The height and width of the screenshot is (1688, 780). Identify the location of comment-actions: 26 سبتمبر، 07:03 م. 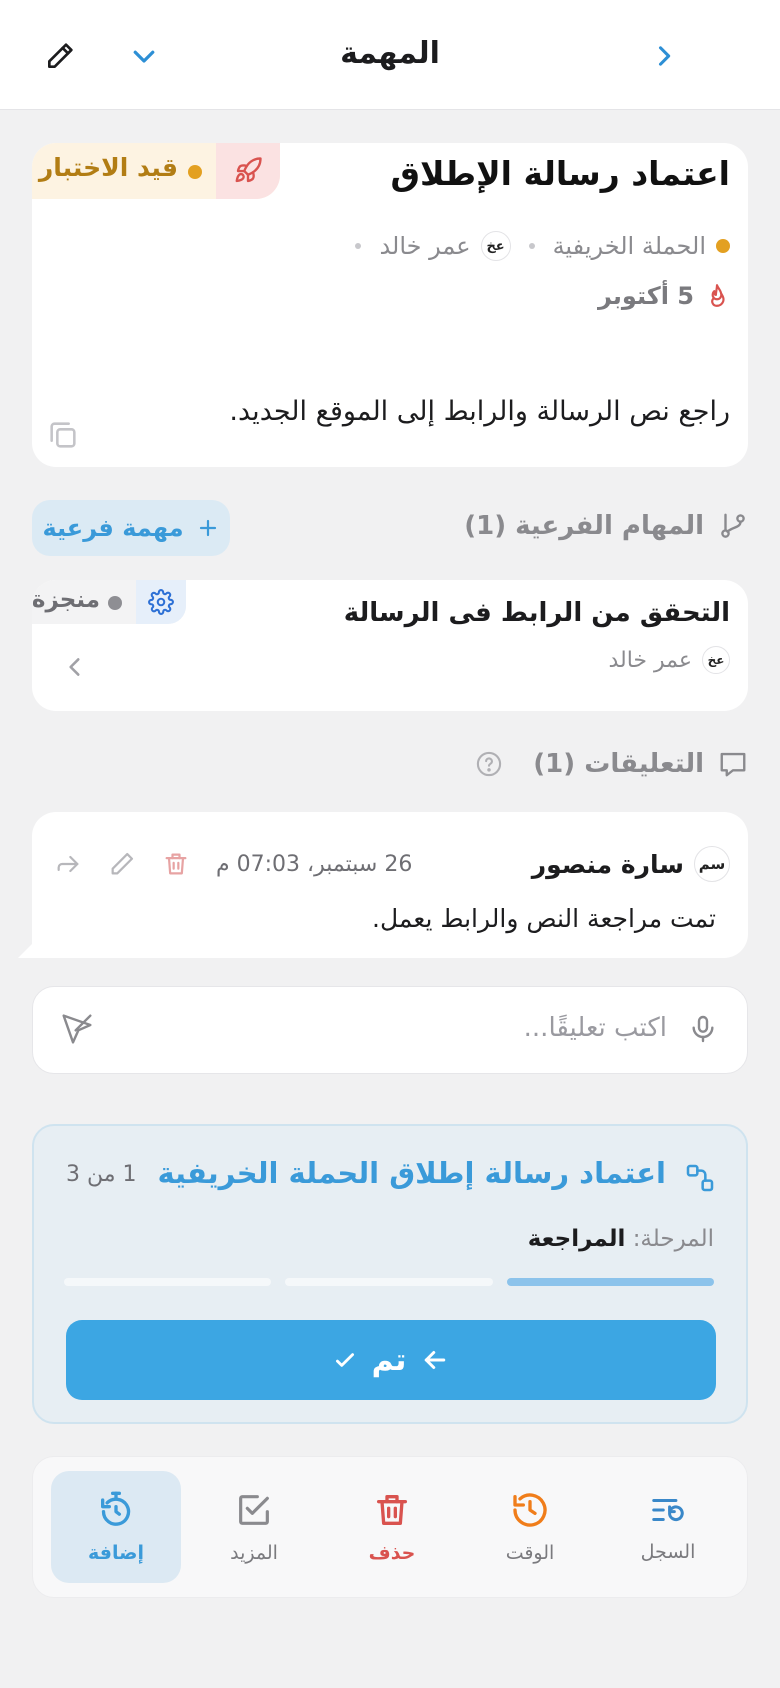
(233, 864).